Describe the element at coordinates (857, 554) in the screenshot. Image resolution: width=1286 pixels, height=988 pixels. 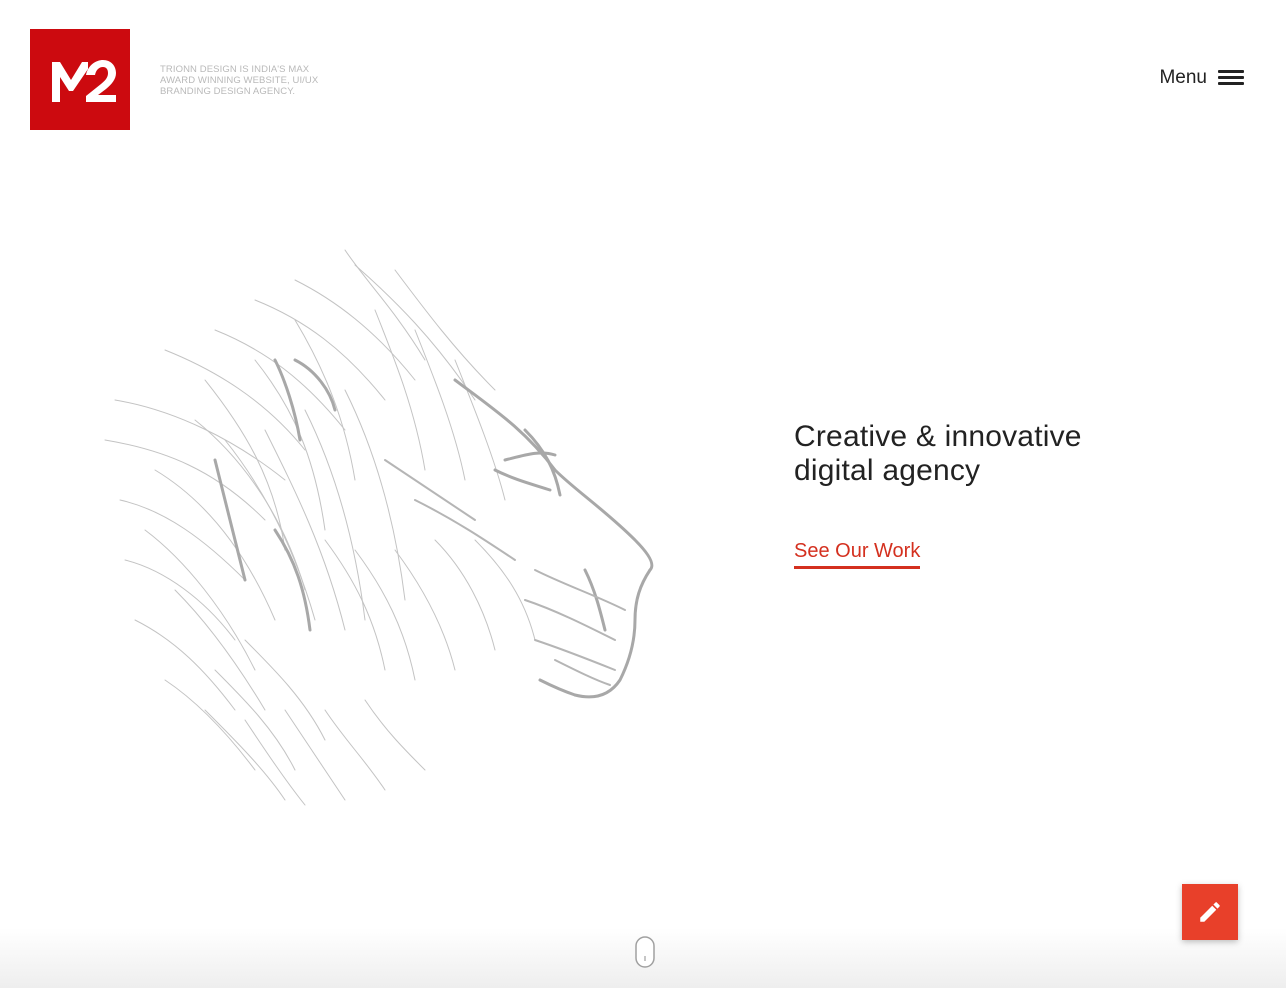
I see `see-our-work-link: See Our Work` at that location.